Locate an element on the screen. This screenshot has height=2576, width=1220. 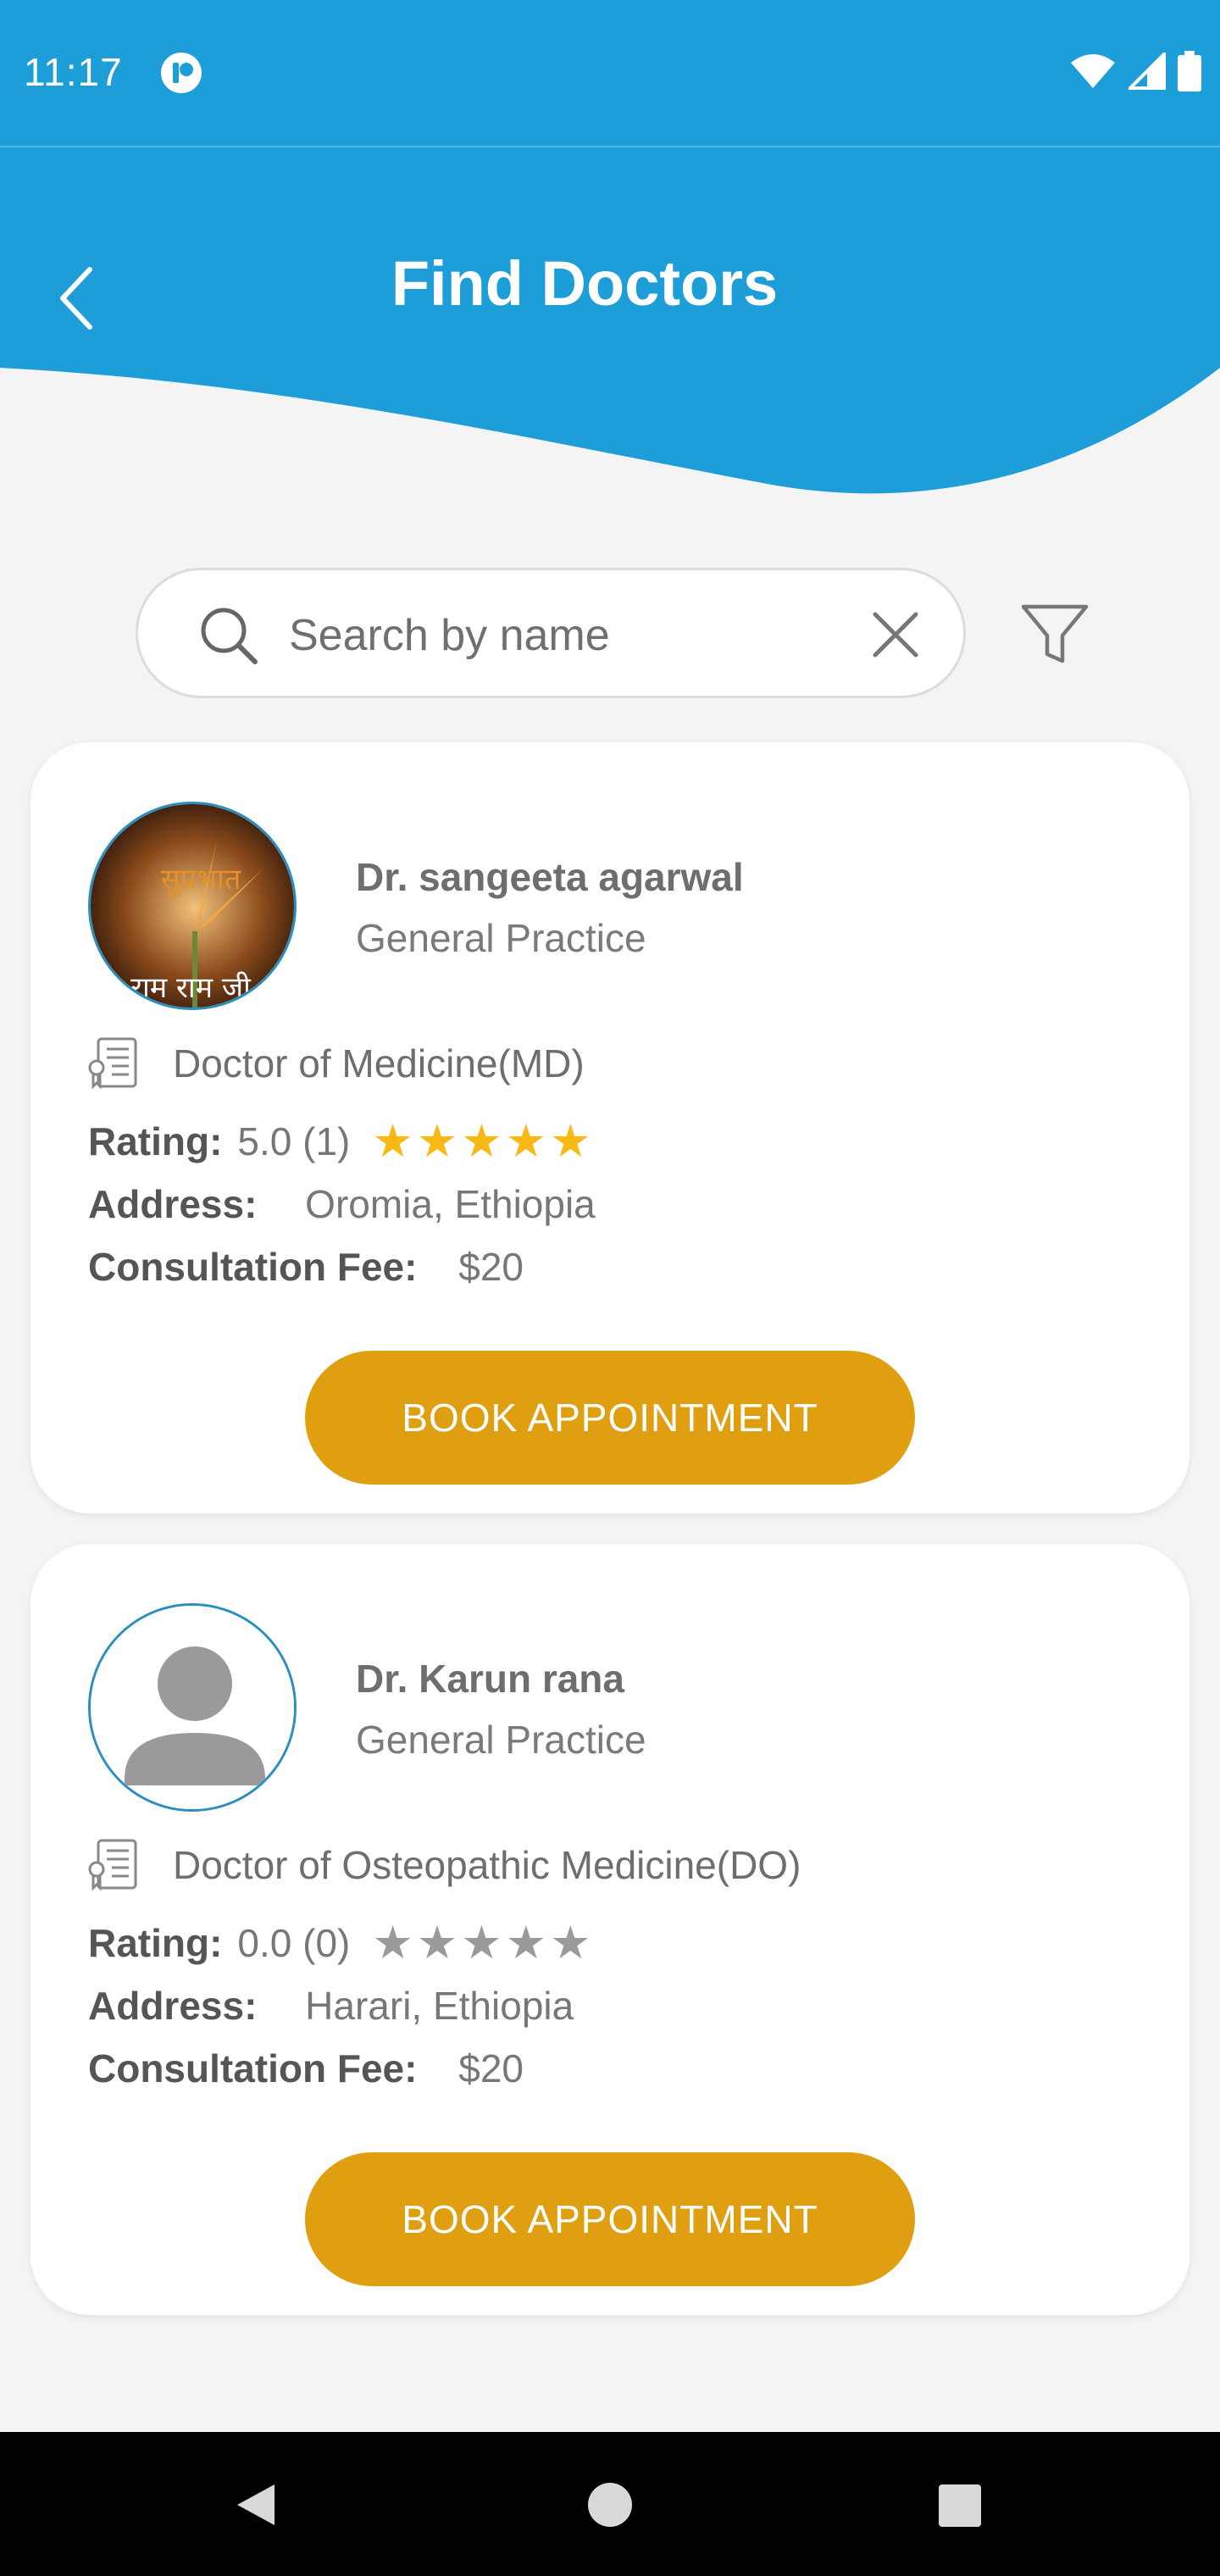
app-notification-icon is located at coordinates (181, 73).